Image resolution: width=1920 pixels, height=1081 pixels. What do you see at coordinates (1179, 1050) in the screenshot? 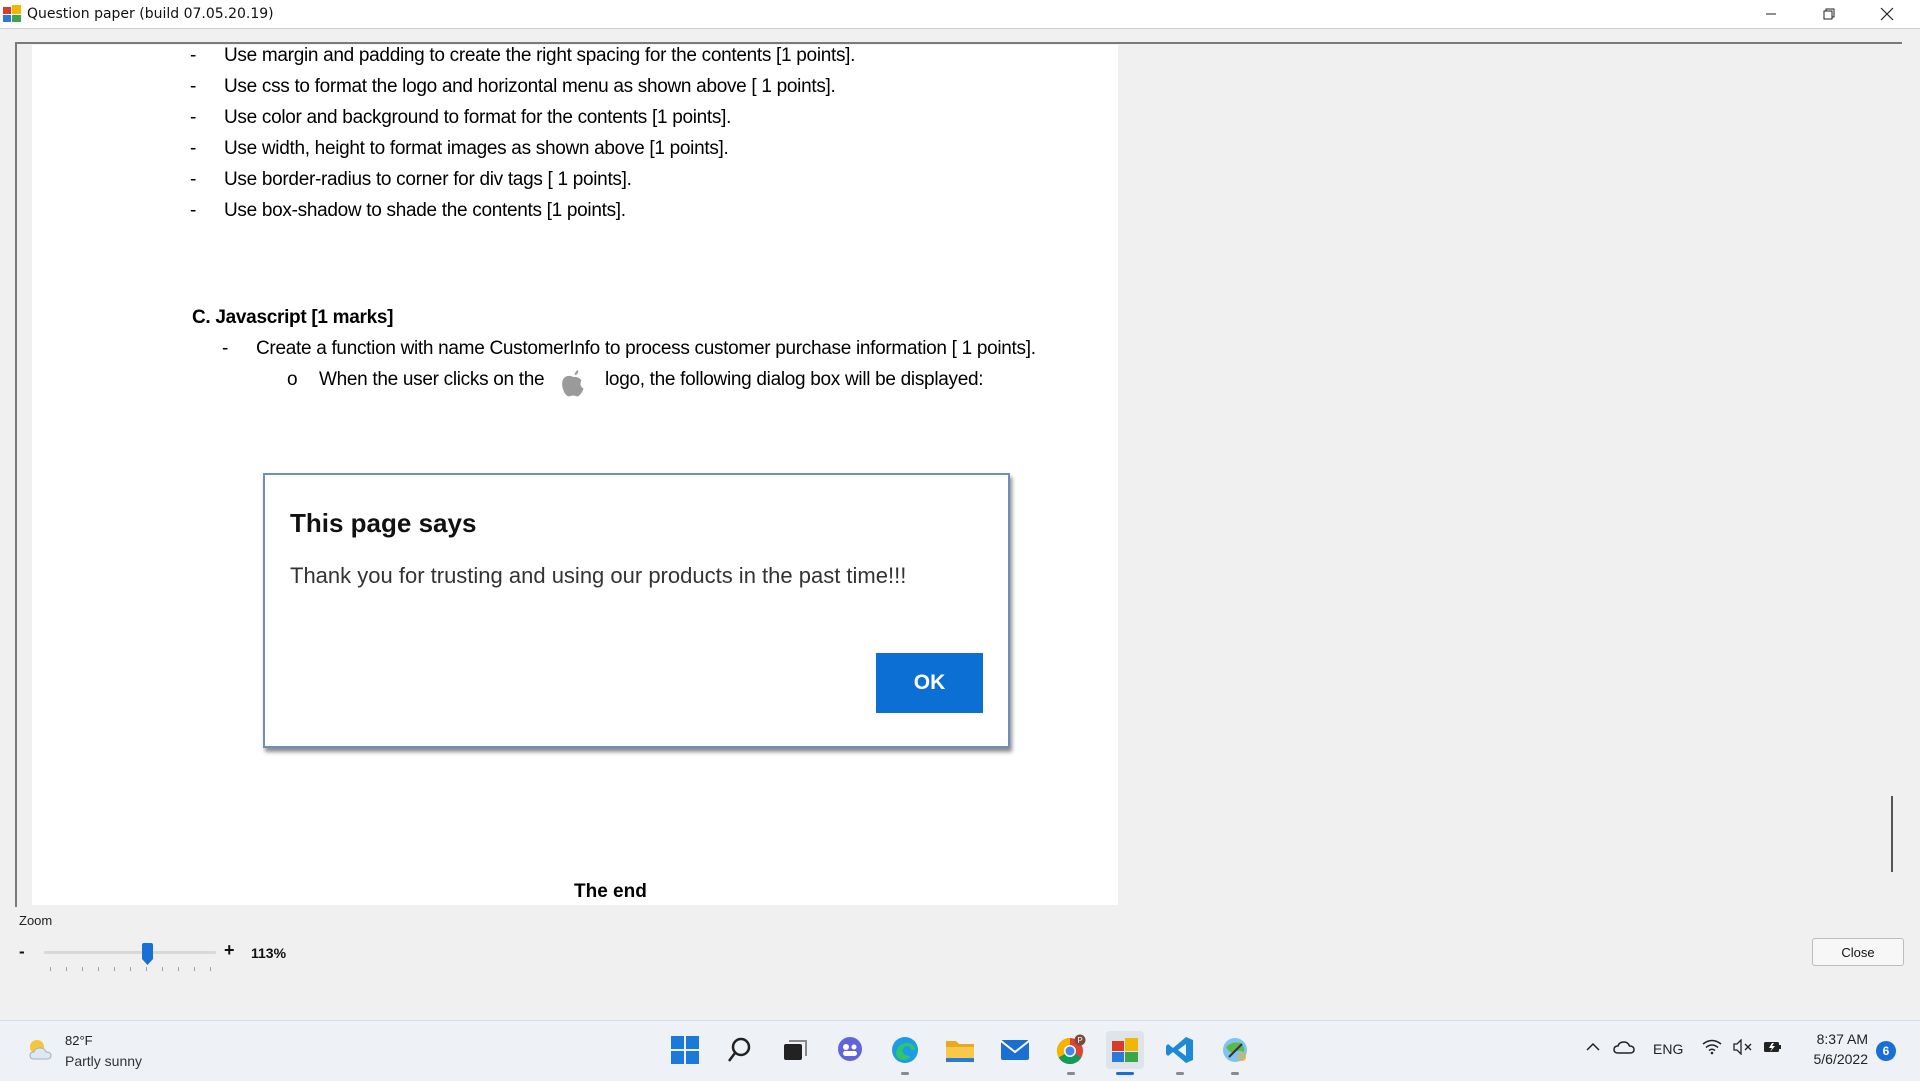
I see `vscode-icon` at bounding box center [1179, 1050].